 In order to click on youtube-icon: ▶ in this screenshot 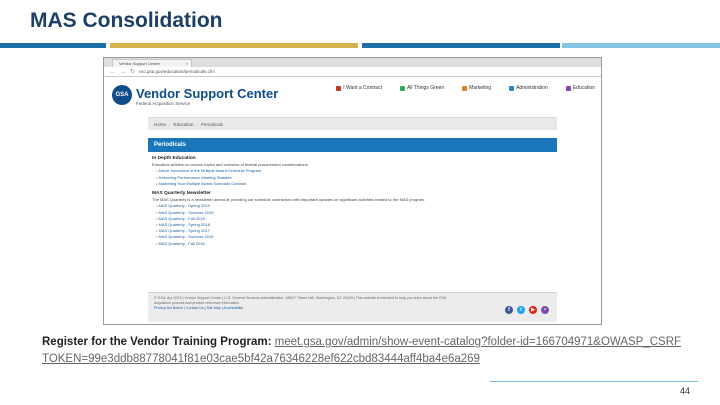, I will do `click(533, 310)`.